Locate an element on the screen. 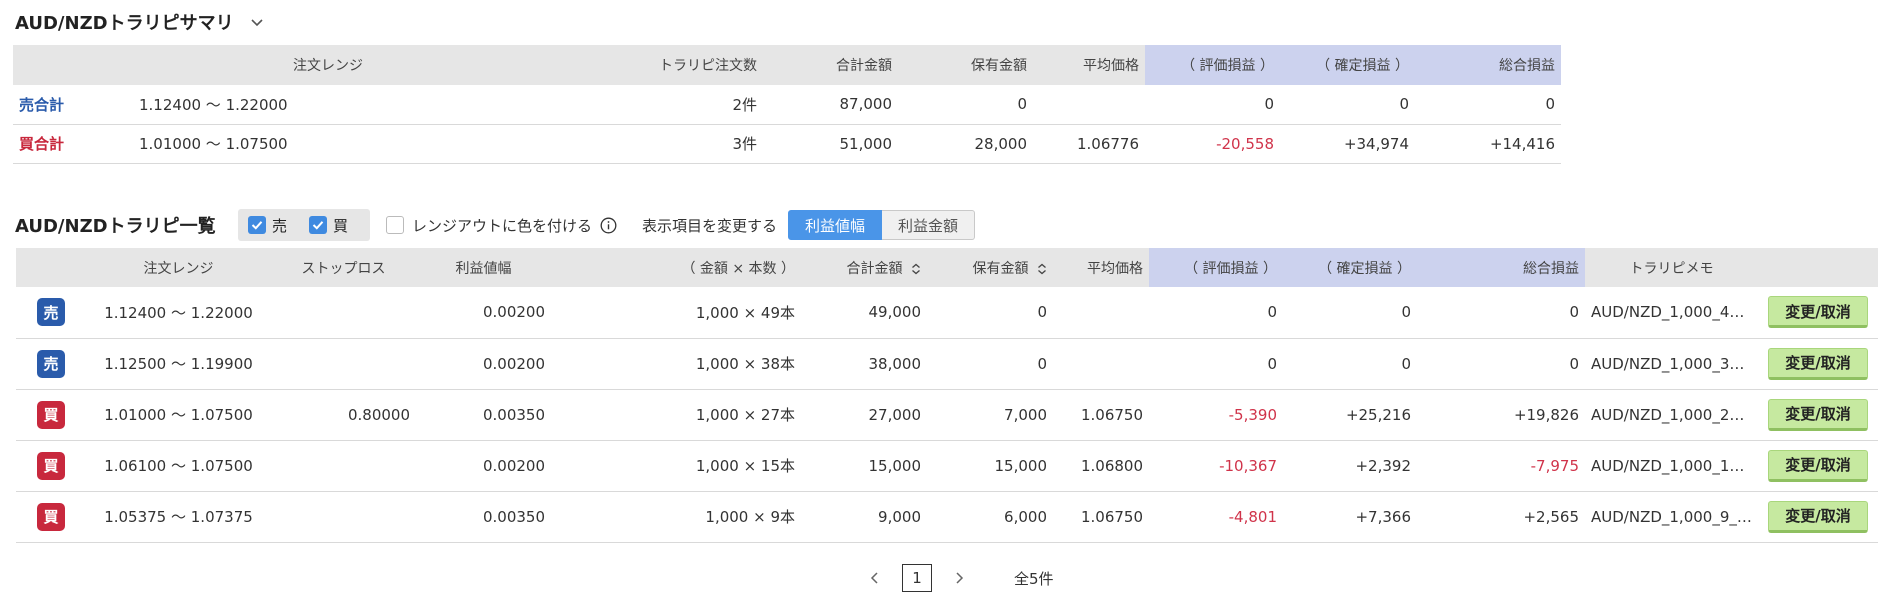 This screenshot has height=605, width=1883. summary-buy-unrealized: -20,558 is located at coordinates (1212, 144).